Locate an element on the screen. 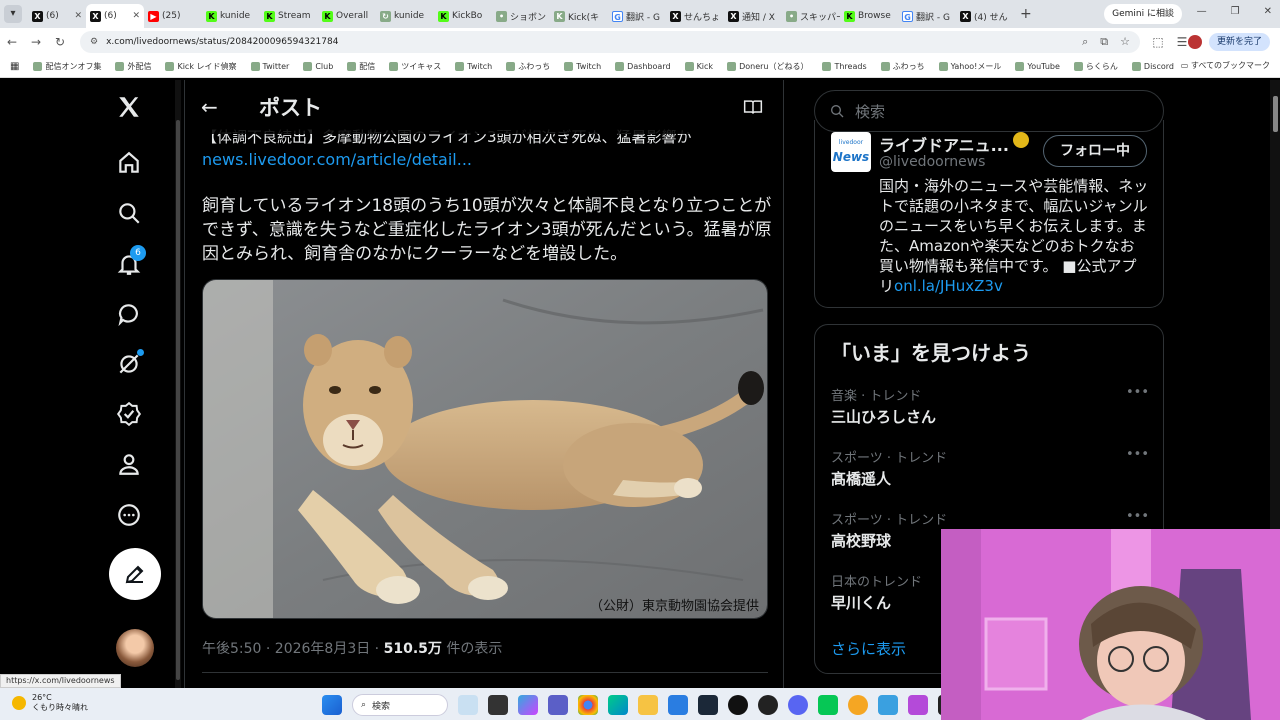  bookmark-item: Kick レイド偵察 is located at coordinates (201, 66).